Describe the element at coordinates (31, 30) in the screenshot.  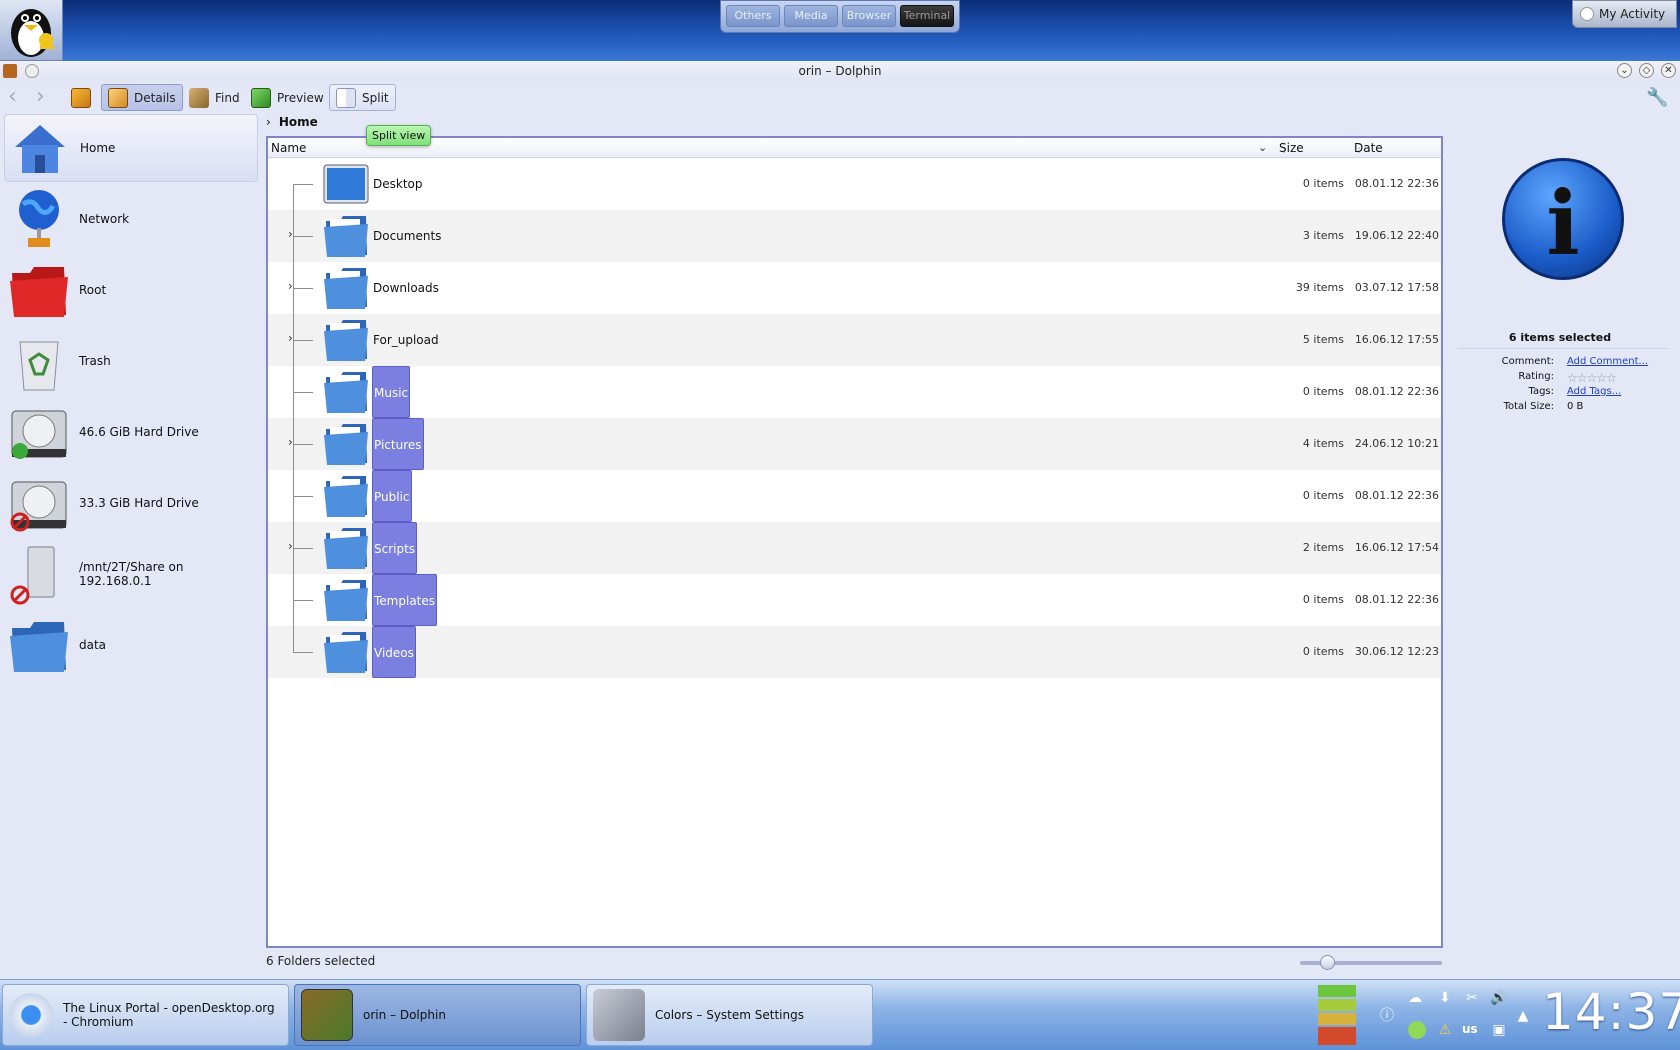
I see `tux-launcher-icon` at that location.